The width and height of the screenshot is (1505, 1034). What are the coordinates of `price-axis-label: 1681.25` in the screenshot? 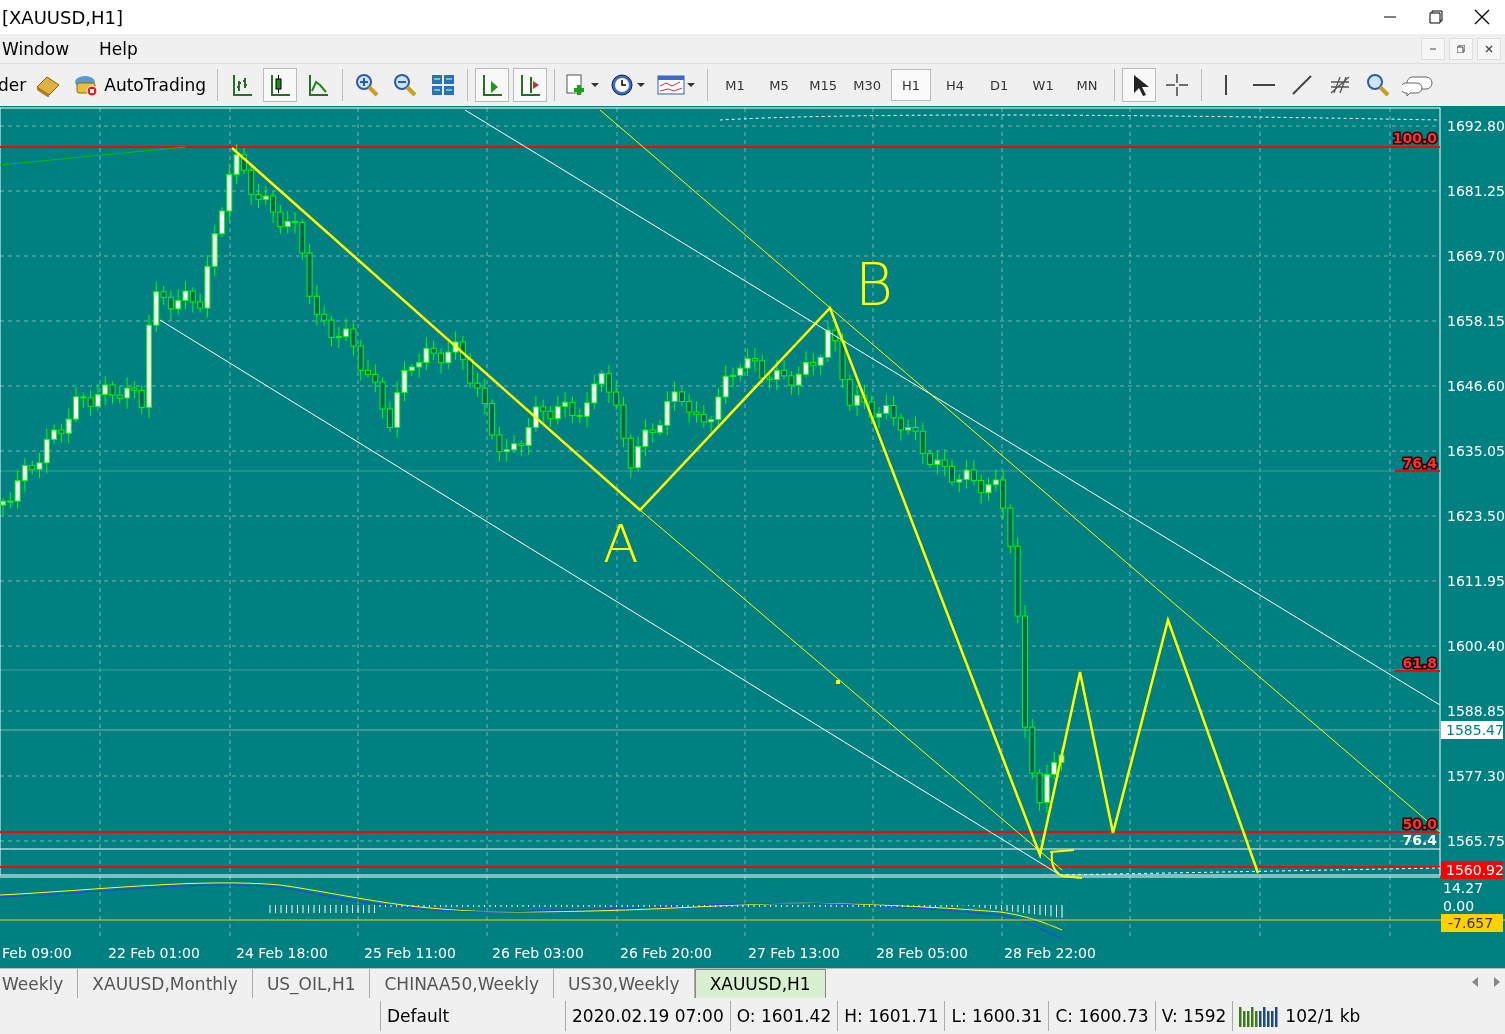 It's located at (1476, 191).